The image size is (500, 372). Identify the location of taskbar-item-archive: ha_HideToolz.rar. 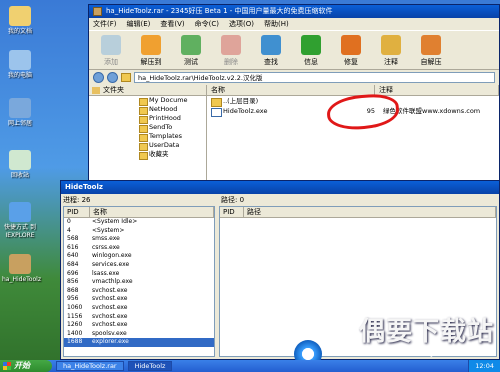
(90, 366).